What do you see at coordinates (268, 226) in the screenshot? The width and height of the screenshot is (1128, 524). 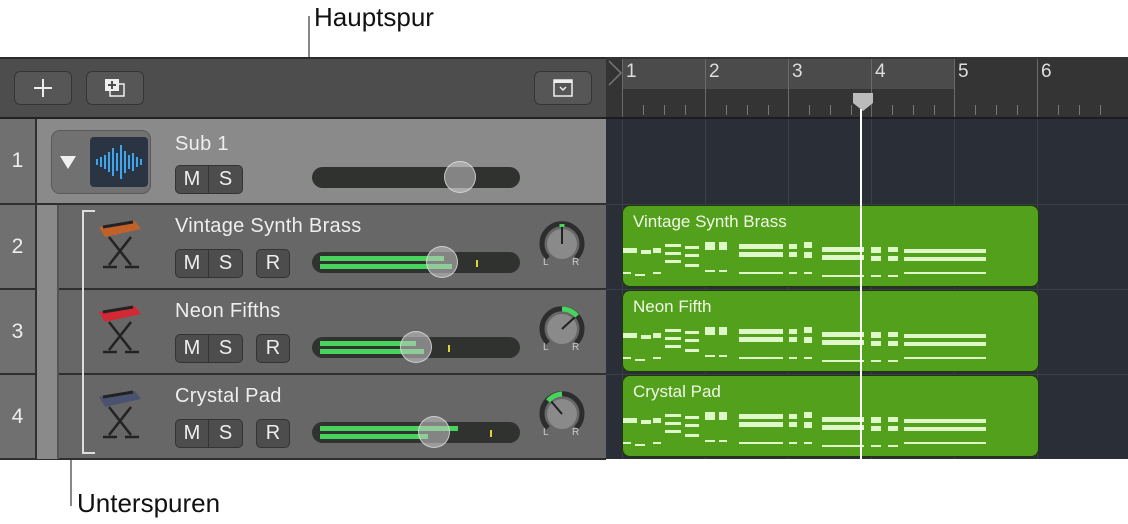 I see `track-name: Vintage Synth Brass` at bounding box center [268, 226].